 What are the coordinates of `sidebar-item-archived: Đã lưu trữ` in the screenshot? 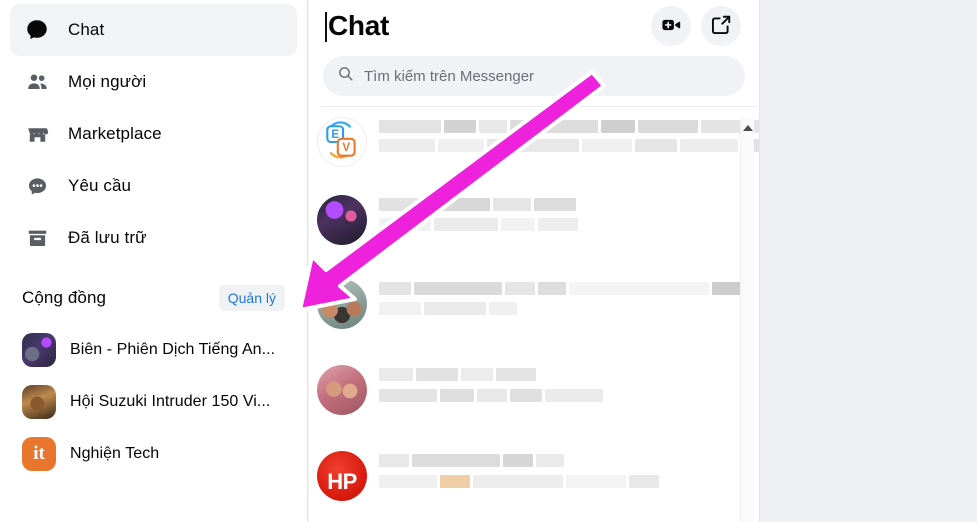 It's located at (153, 238).